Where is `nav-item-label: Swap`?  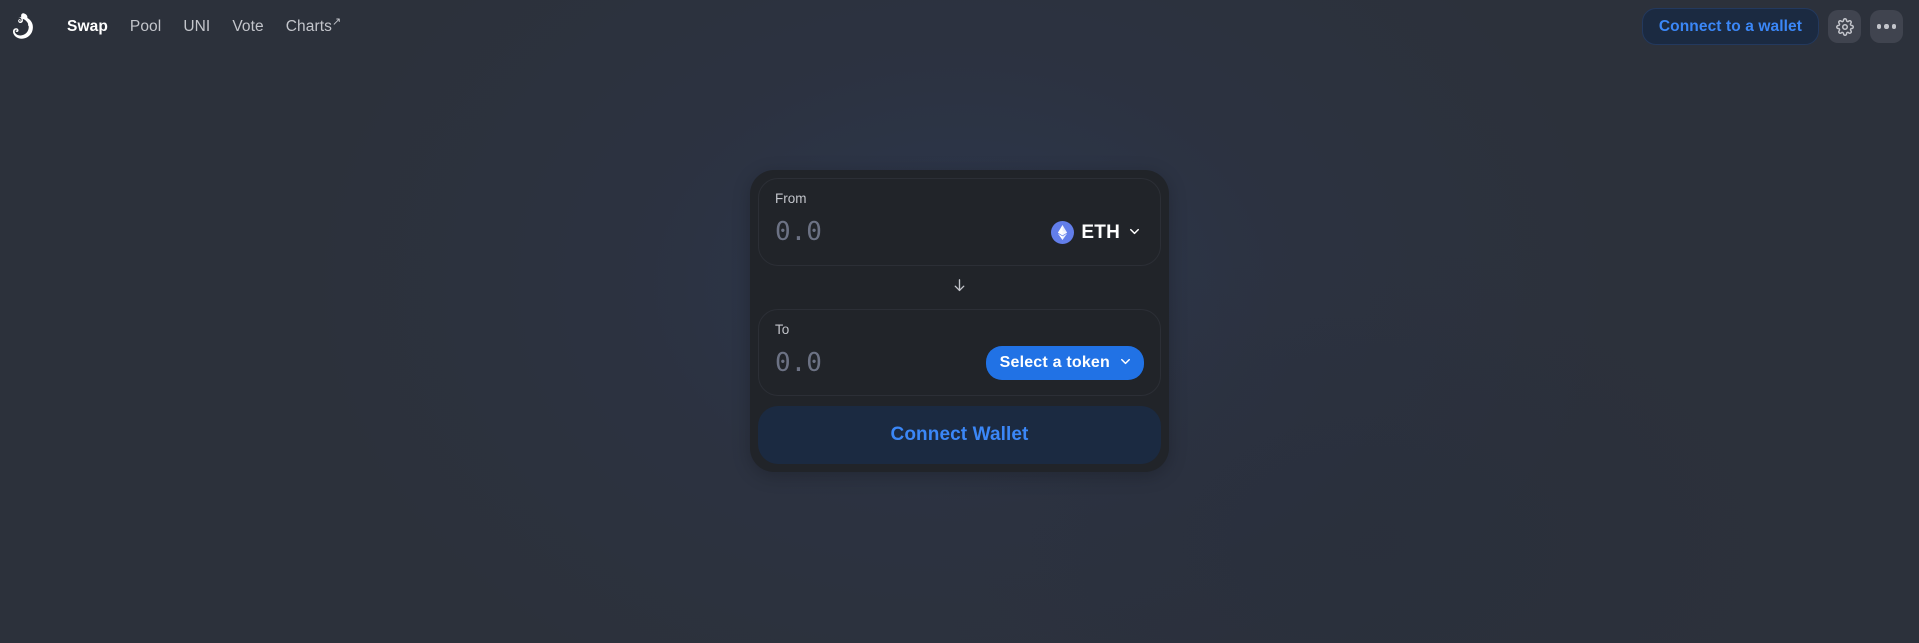
nav-item-label: Swap is located at coordinates (87, 26).